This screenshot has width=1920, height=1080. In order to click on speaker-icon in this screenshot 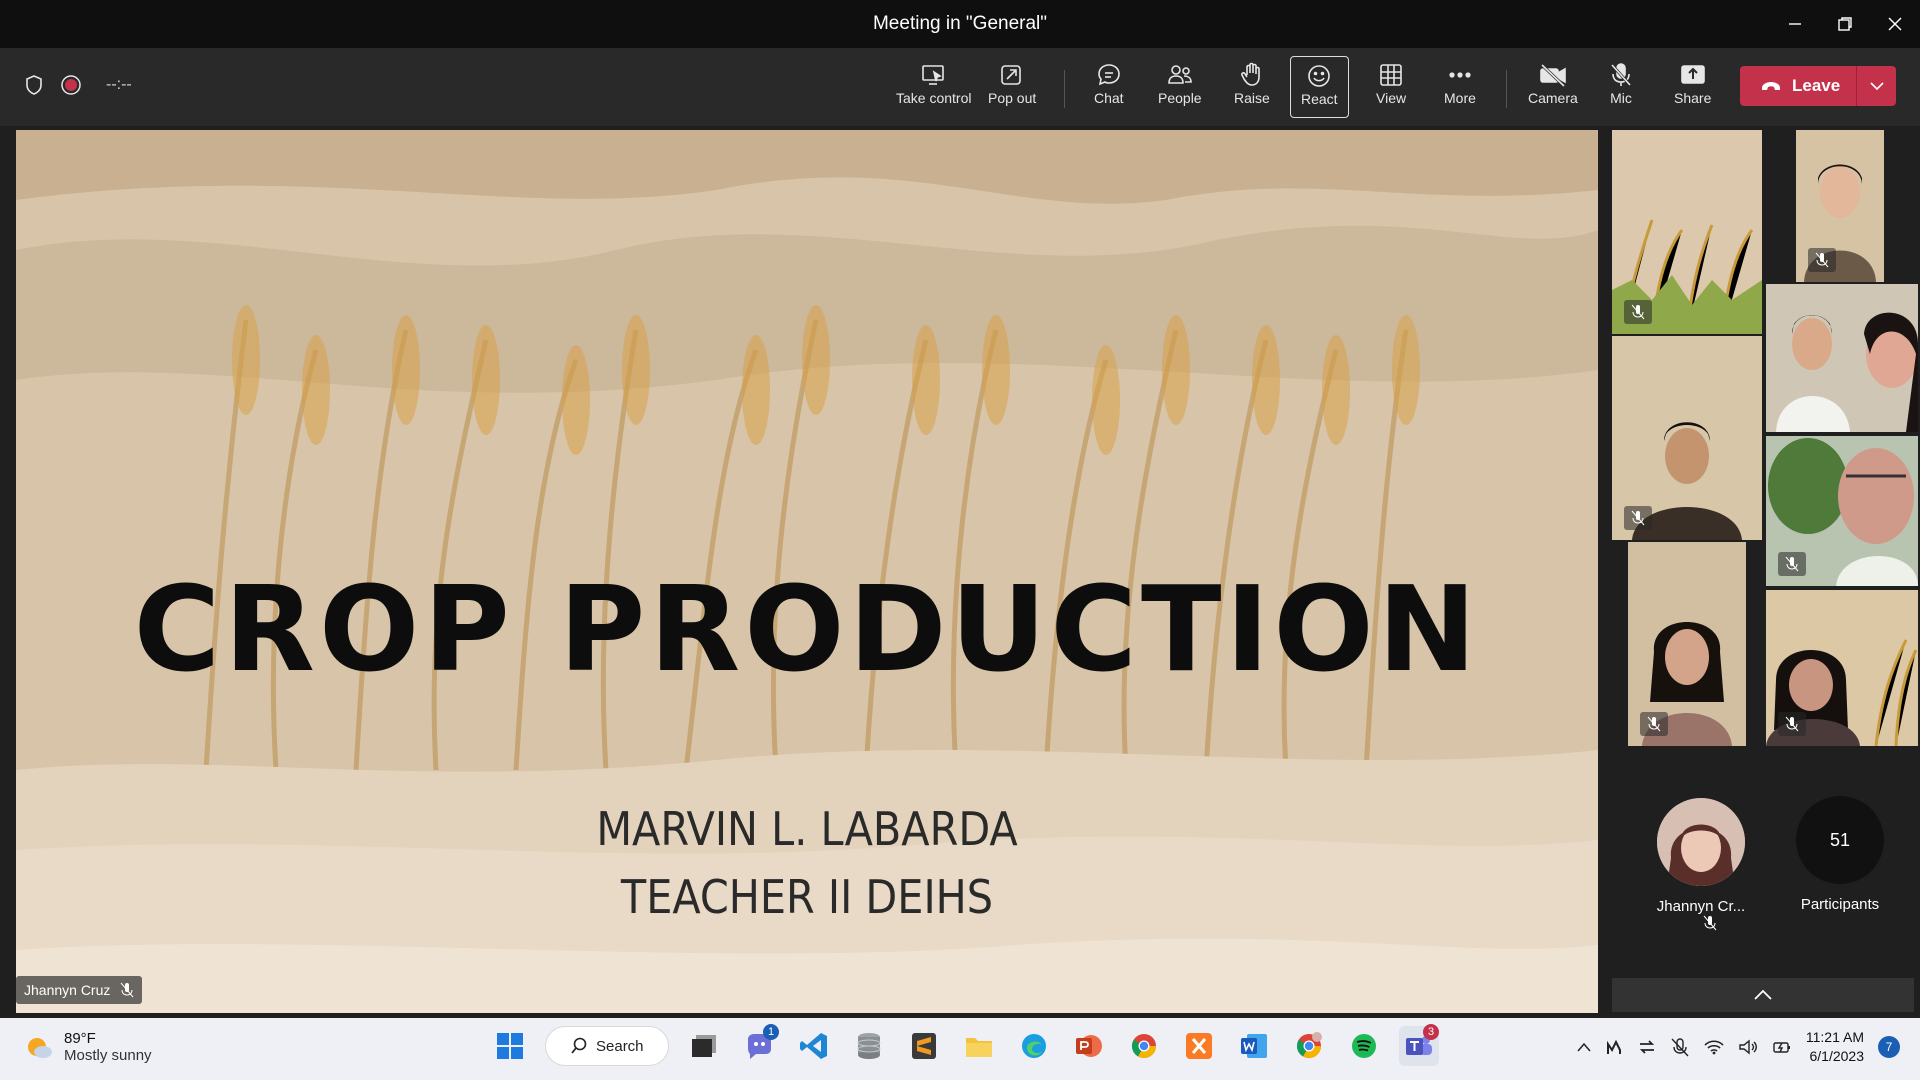, I will do `click(1748, 1047)`.